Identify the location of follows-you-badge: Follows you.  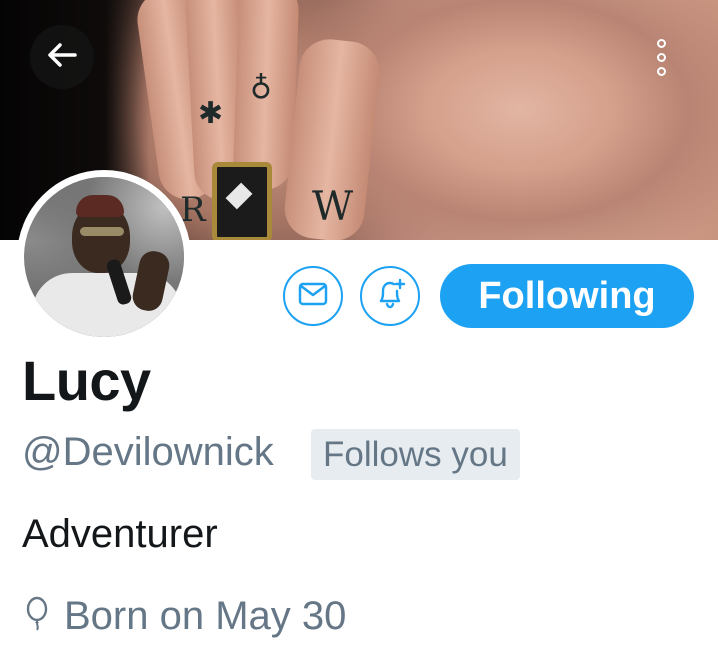
(415, 454).